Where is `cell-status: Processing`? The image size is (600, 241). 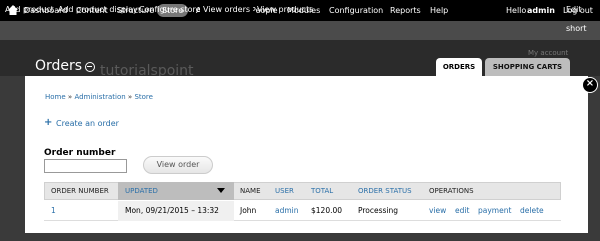 cell-status: Processing is located at coordinates (378, 210).